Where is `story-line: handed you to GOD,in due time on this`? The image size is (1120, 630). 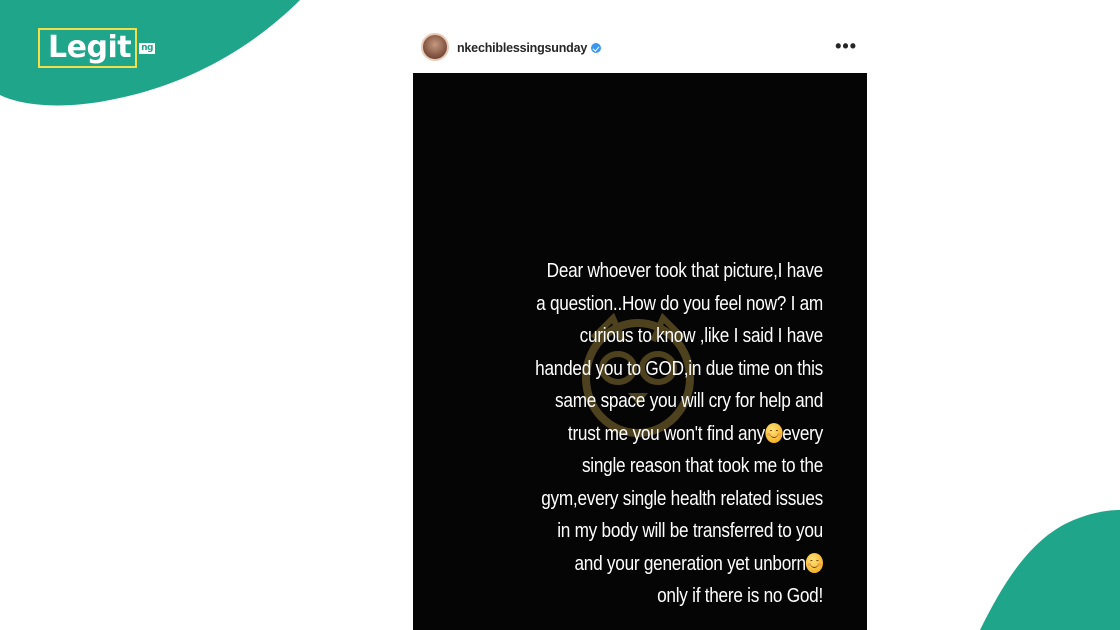
story-line: handed you to GOD,in due time on this is located at coordinates (679, 368).